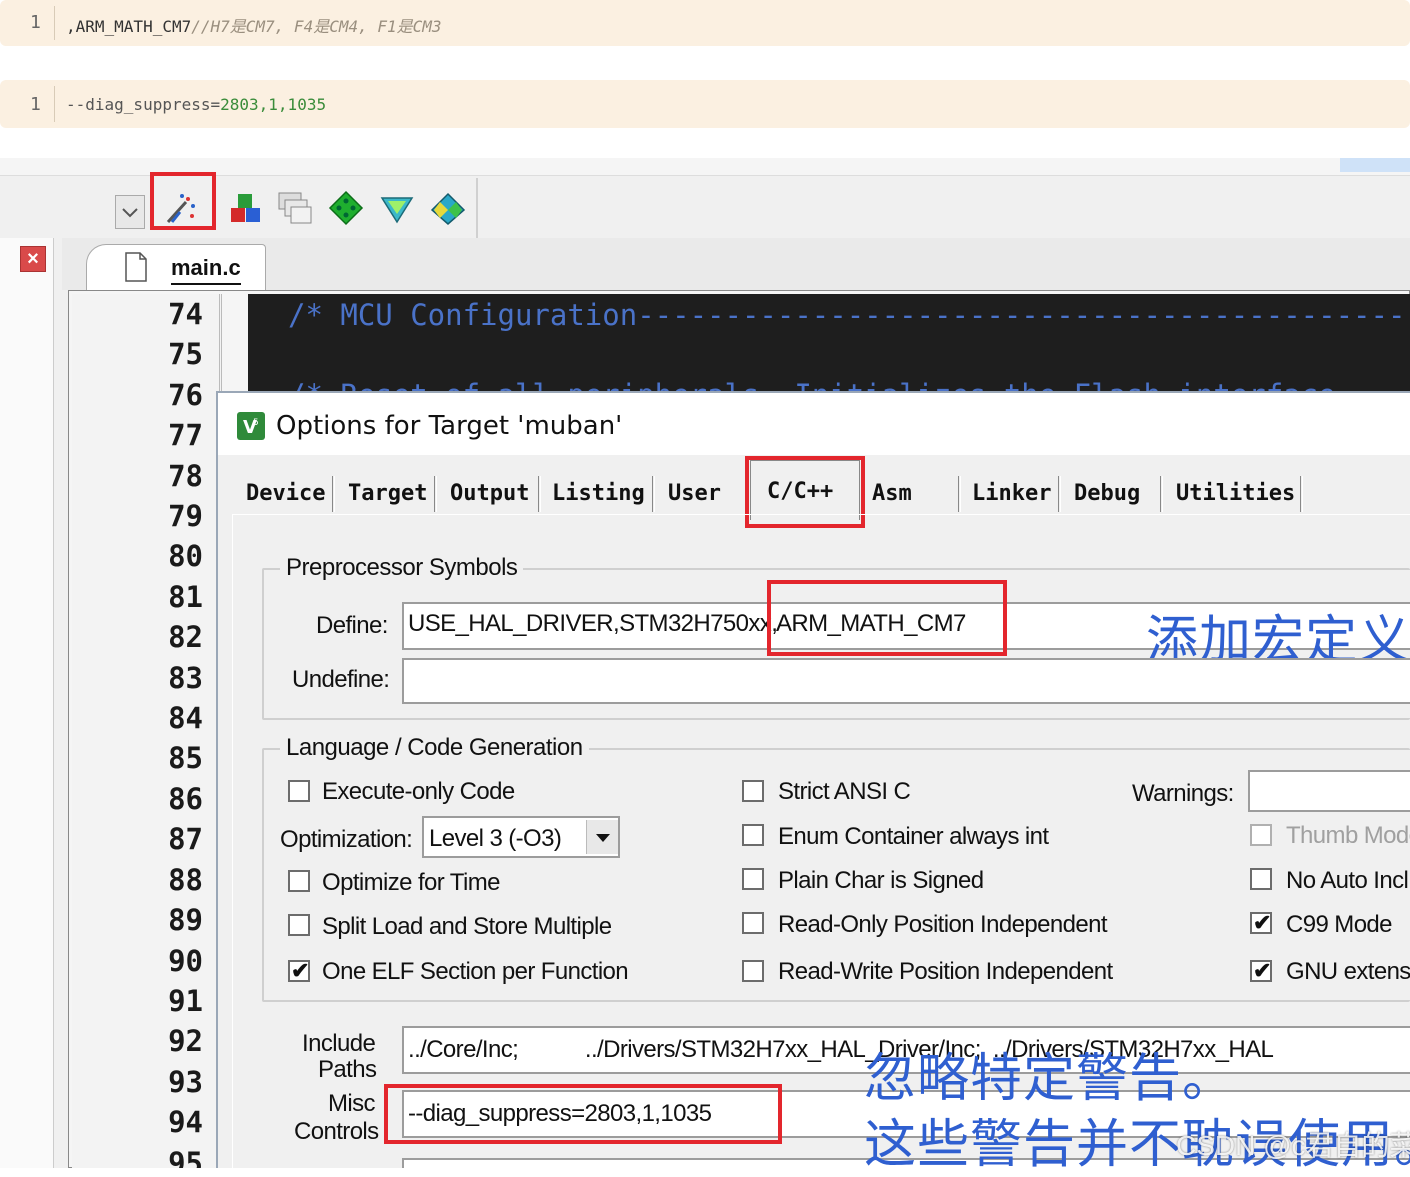 This screenshot has height=1177, width=1410. What do you see at coordinates (185, 516) in the screenshot?
I see `editor-line-number: 79` at bounding box center [185, 516].